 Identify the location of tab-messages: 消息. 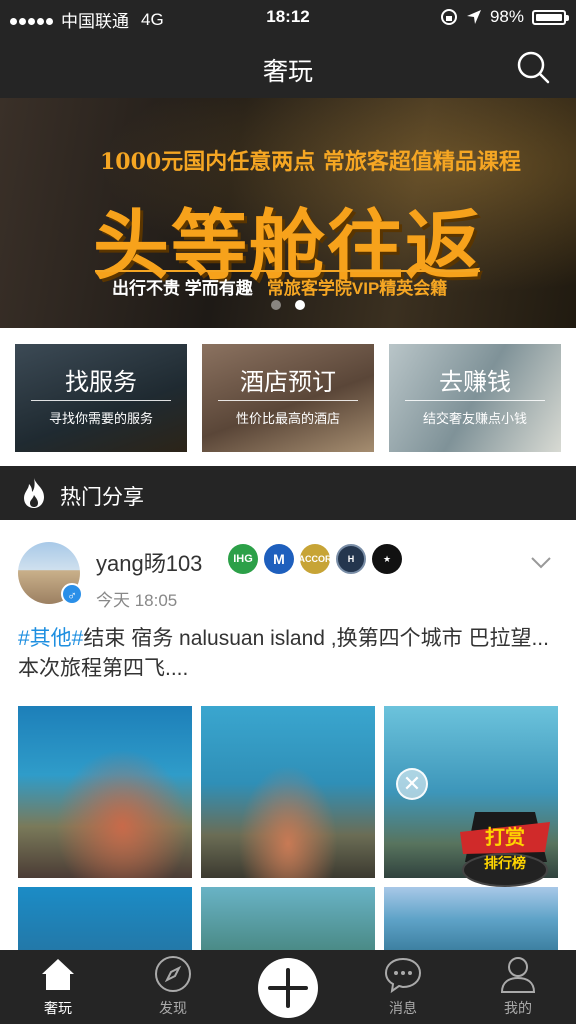
(403, 986).